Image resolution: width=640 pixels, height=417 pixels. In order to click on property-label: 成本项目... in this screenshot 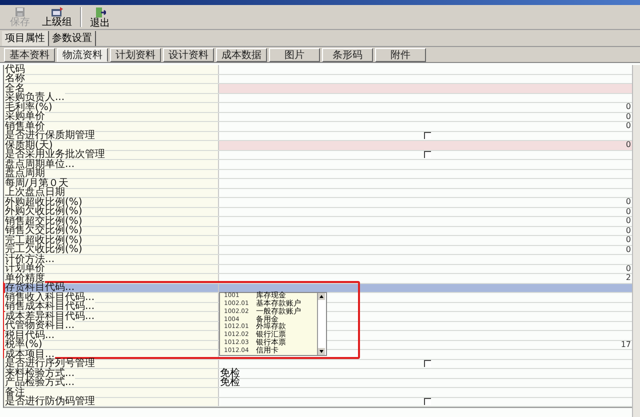, I will do `click(29, 354)`.